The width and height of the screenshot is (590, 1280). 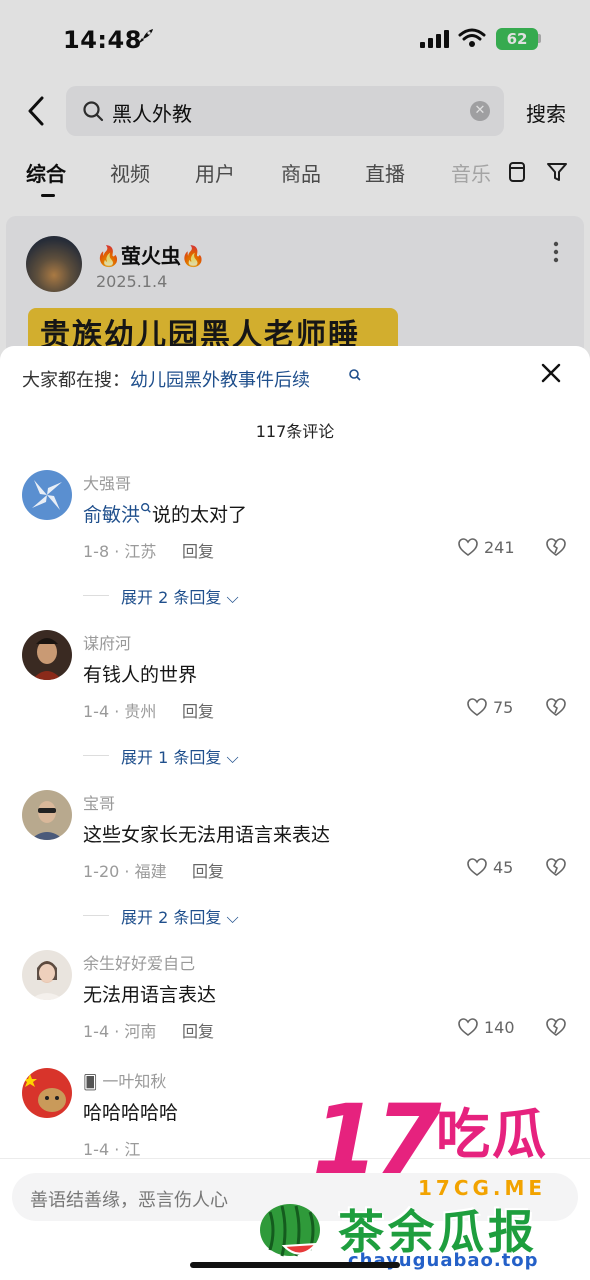 What do you see at coordinates (90, 1083) in the screenshot?
I see `badge-icon: 🂠` at bounding box center [90, 1083].